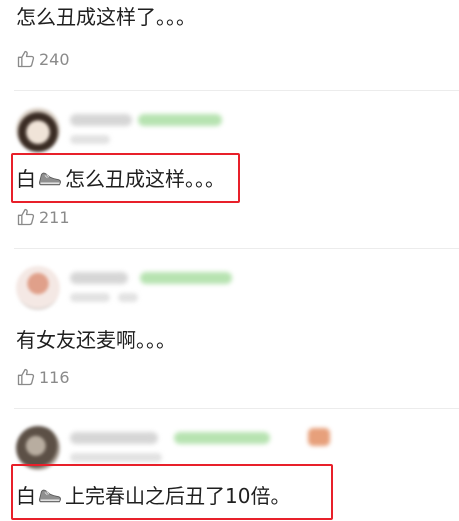 The height and width of the screenshot is (521, 459). I want to click on comment-1-like-button: 240, so click(43, 59).